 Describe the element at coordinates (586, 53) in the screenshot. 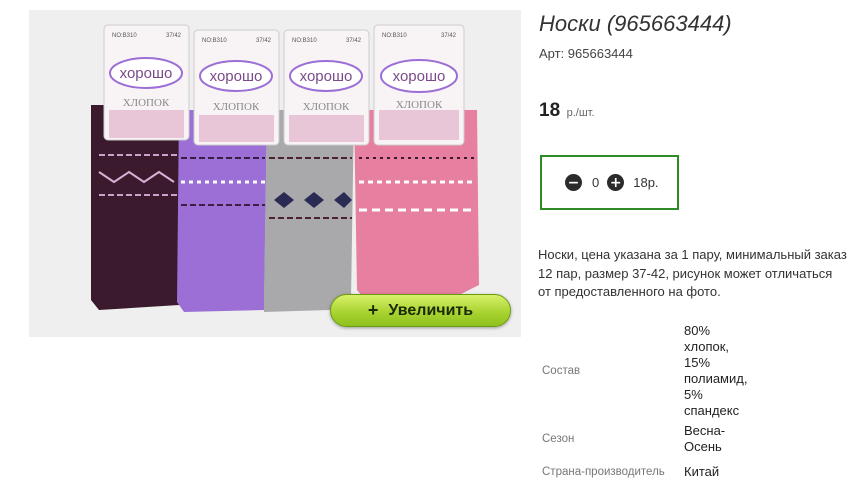

I see `product-sku: Арт: 965663444` at that location.